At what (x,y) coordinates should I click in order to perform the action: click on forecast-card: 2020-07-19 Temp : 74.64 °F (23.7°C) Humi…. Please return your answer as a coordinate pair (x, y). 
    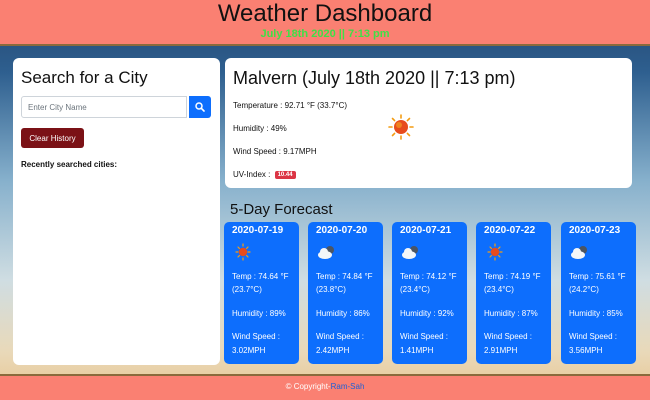
    Looking at the image, I should click on (261, 293).